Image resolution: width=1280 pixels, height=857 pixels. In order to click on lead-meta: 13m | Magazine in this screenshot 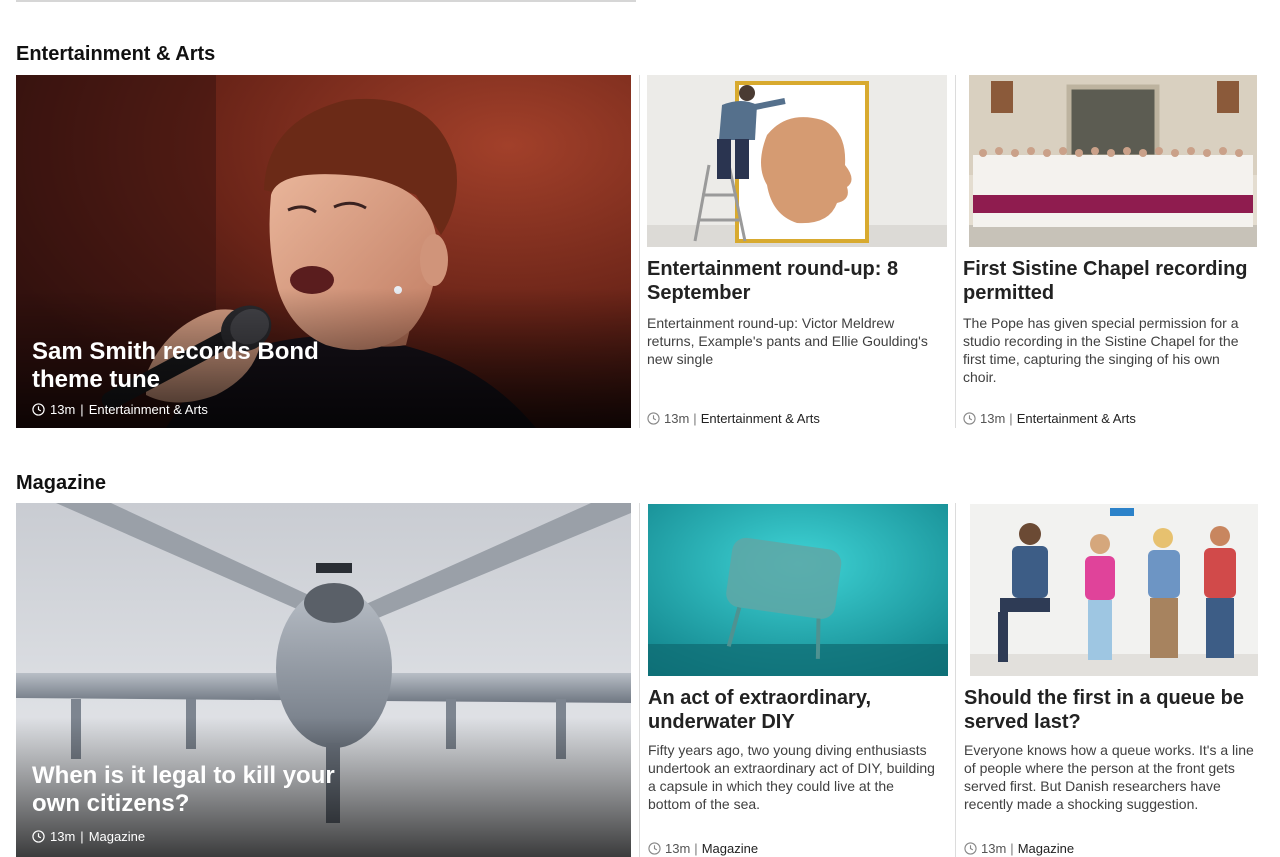, I will do `click(88, 836)`.